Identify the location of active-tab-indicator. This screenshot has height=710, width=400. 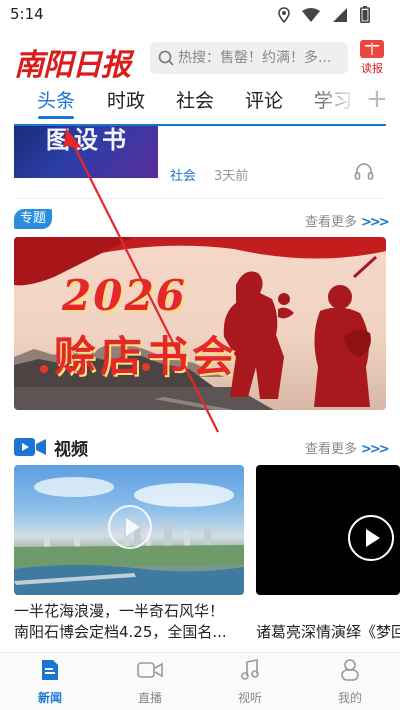
(56, 117).